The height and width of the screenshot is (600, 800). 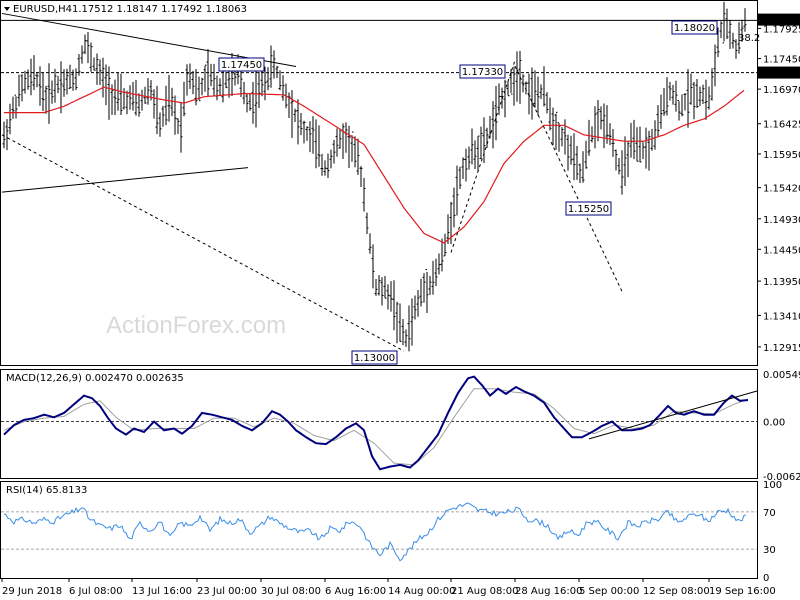 I want to click on macd-axis-label-0.005498: 0.005498, so click(x=781, y=375).